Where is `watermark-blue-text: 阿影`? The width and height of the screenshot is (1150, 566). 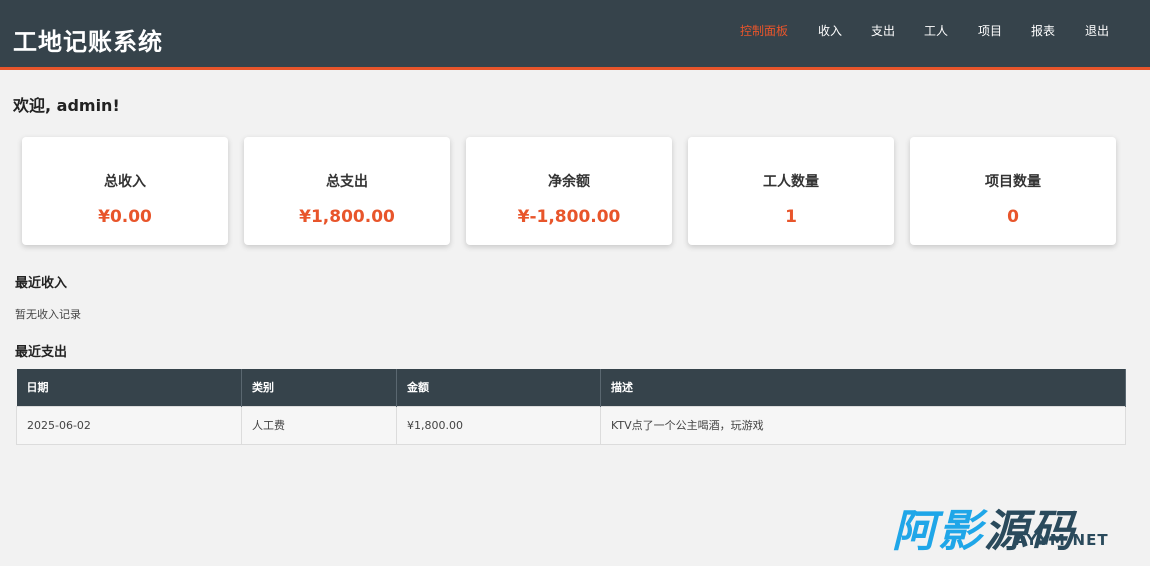 watermark-blue-text: 阿影 is located at coordinates (938, 531).